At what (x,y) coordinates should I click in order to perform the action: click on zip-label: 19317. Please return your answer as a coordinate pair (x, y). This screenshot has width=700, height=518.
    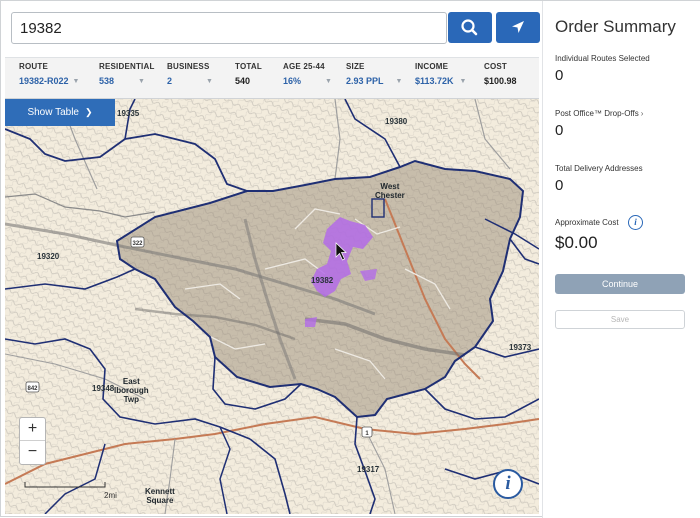
    Looking at the image, I should click on (368, 469).